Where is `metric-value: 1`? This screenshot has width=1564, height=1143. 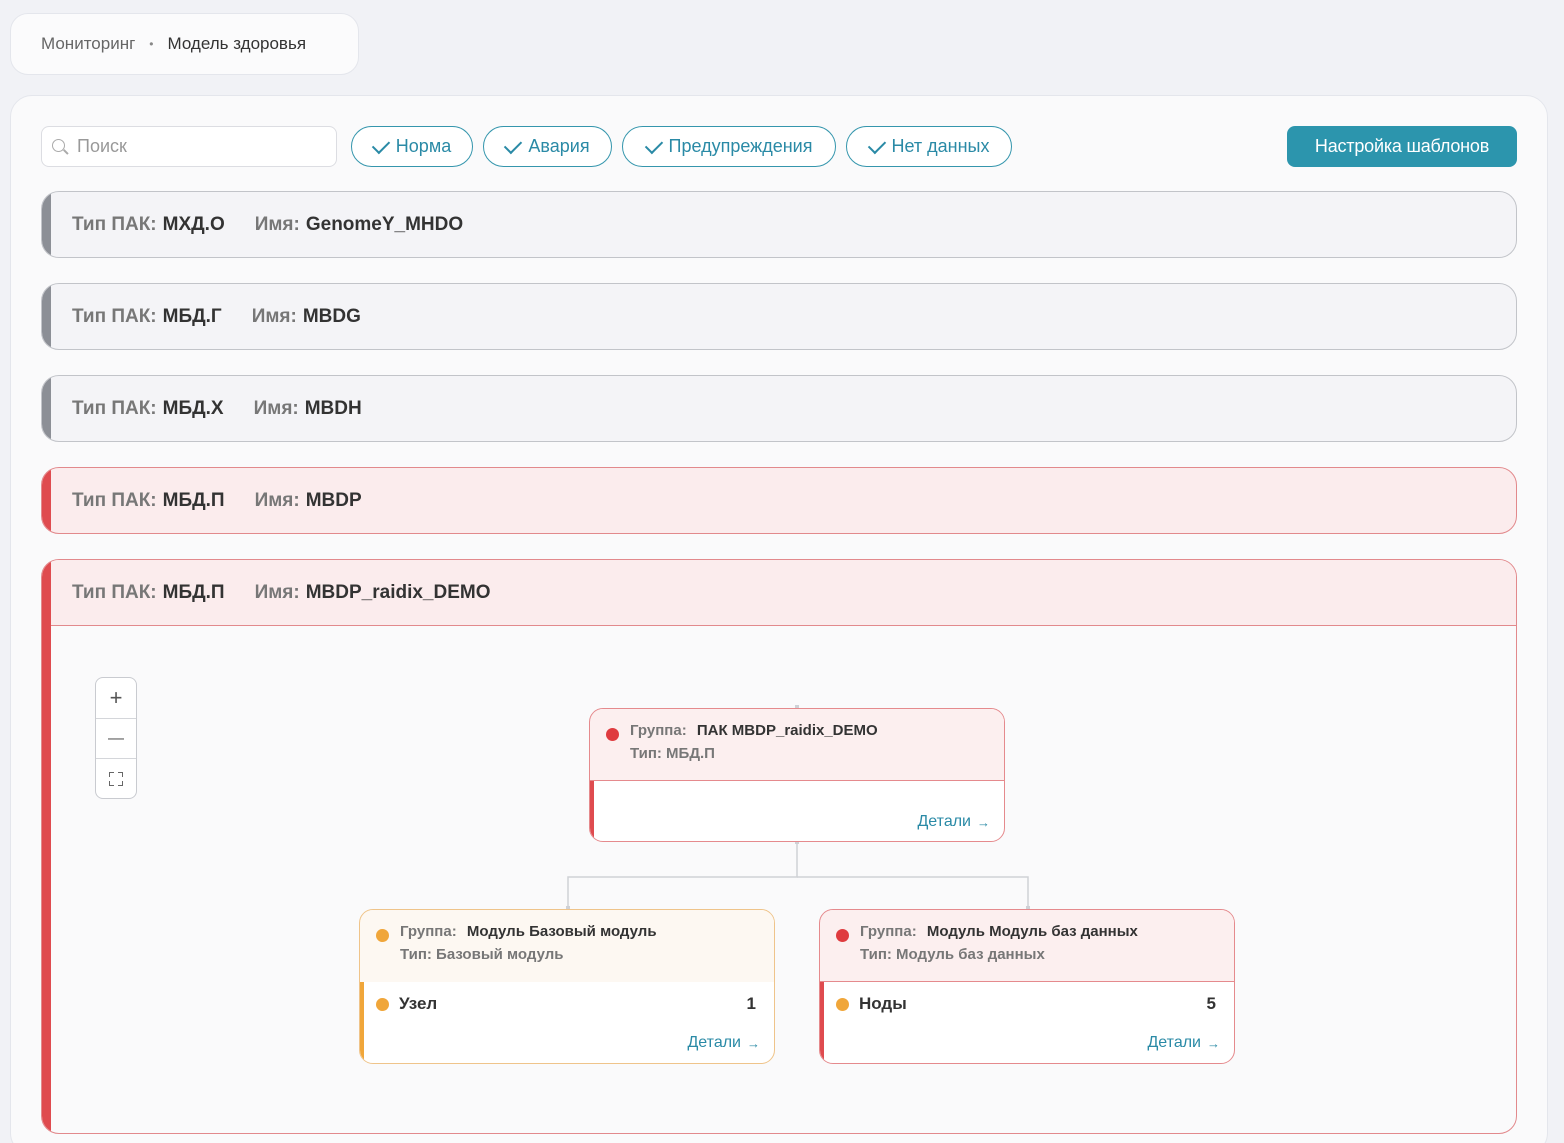 metric-value: 1 is located at coordinates (751, 1003).